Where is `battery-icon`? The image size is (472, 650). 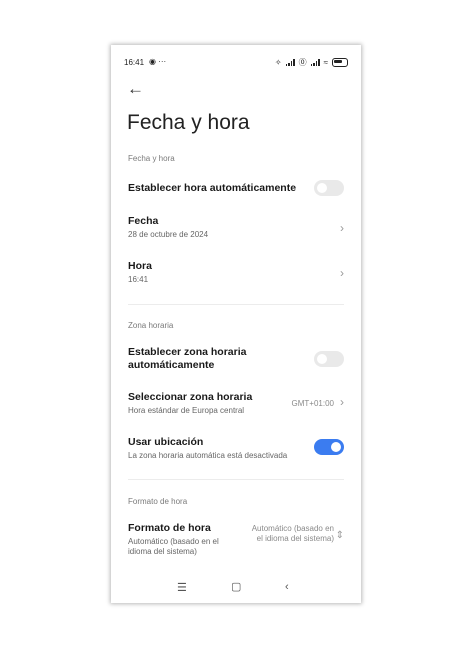 battery-icon is located at coordinates (340, 62).